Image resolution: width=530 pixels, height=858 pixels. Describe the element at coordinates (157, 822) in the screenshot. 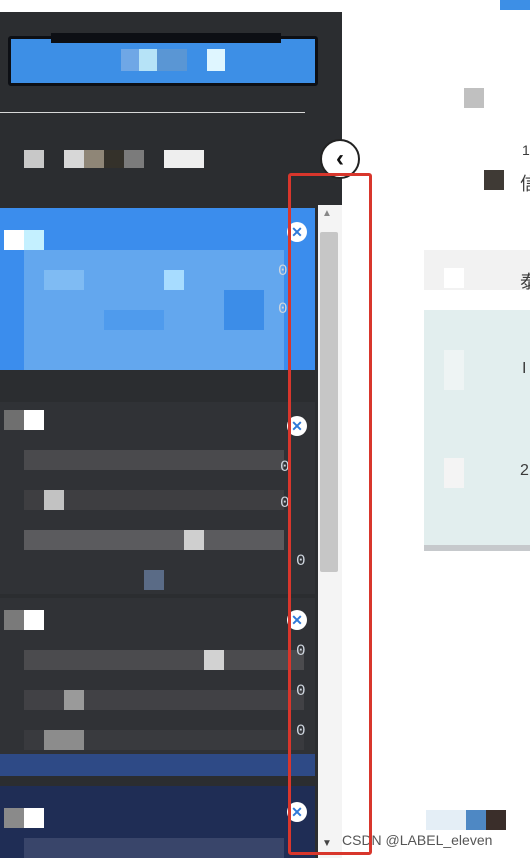

I see `list-item: ✕` at that location.